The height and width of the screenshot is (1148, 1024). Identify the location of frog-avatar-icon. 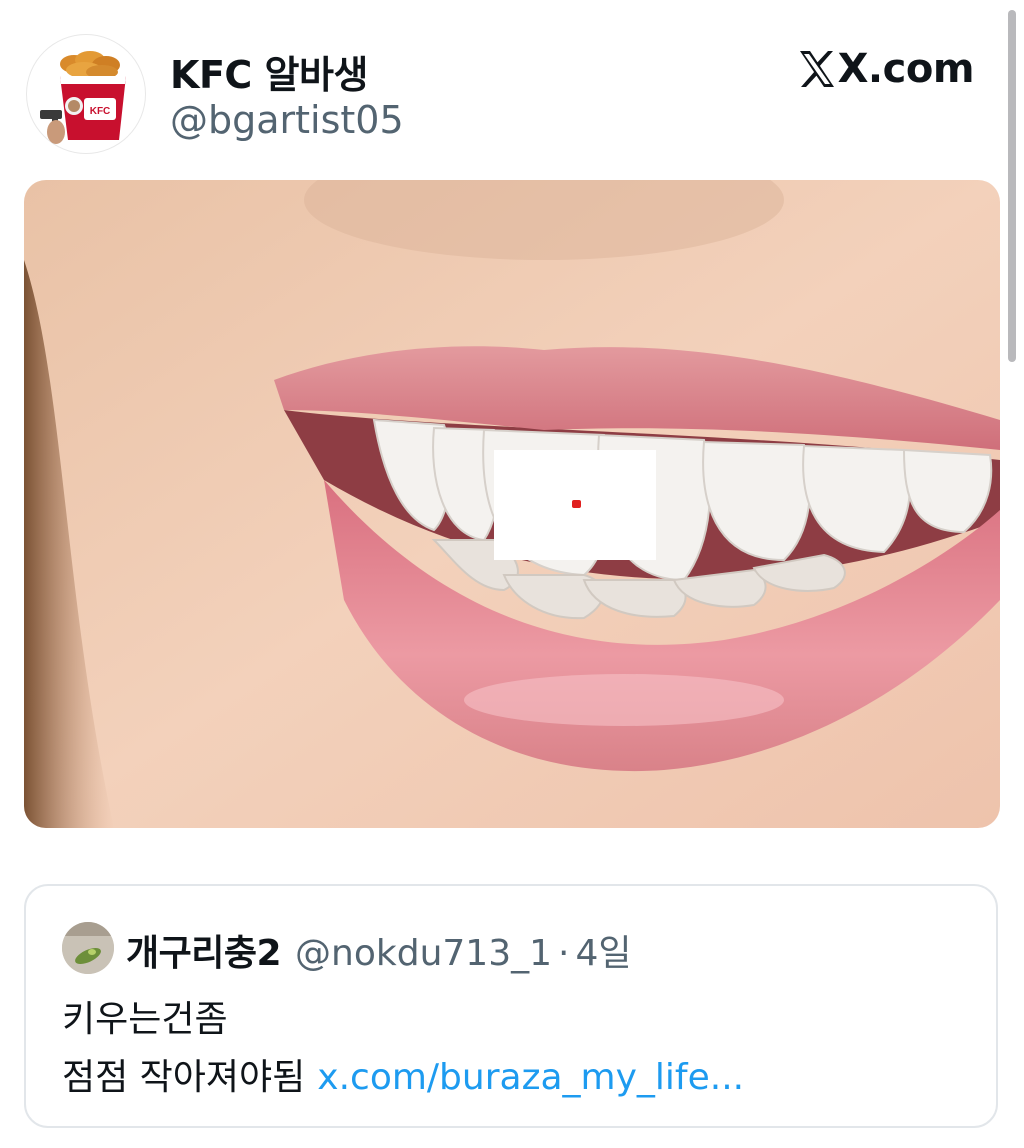
(88, 948).